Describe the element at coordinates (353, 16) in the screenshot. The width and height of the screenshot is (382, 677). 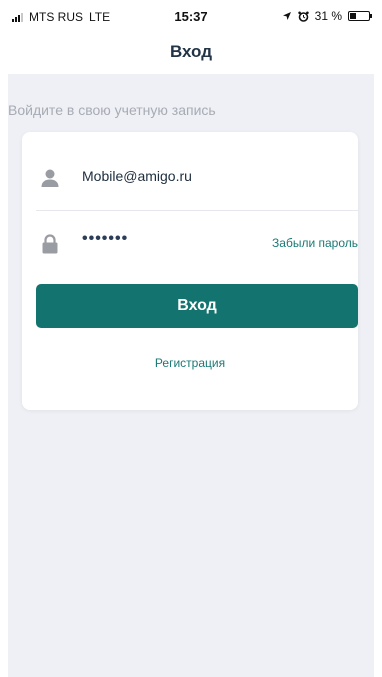
I see `battery-fill` at that location.